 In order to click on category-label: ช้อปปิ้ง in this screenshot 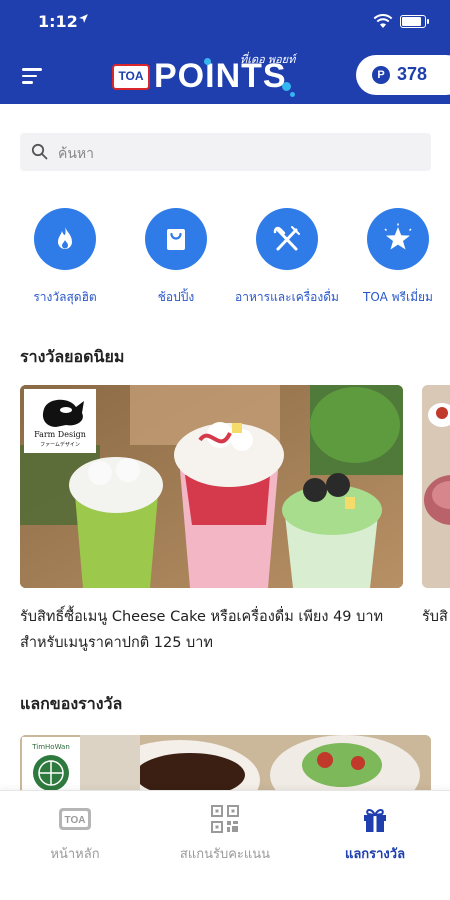, I will do `click(176, 297)`.